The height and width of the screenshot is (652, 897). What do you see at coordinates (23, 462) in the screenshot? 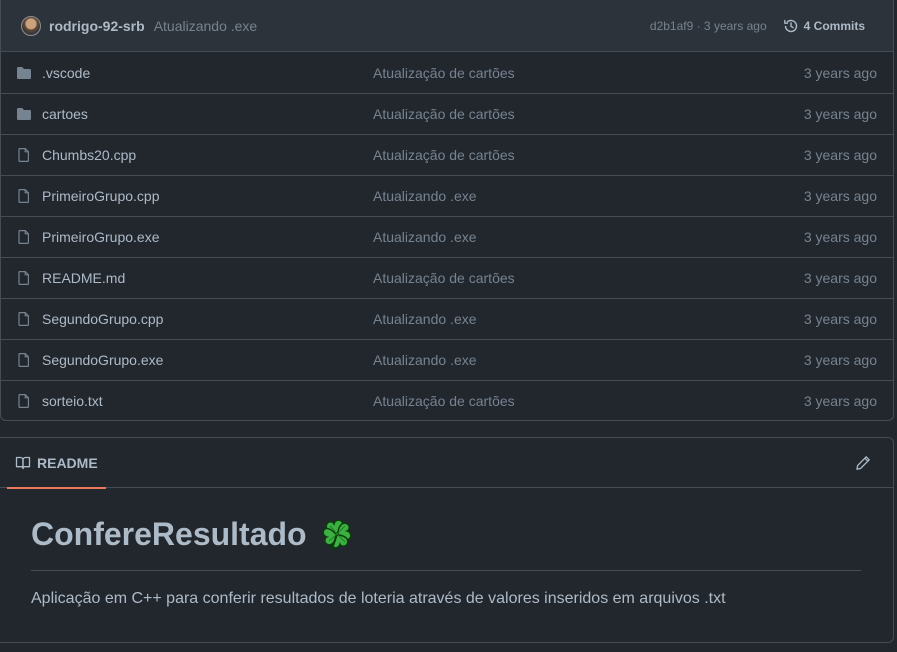
I see `book-icon` at bounding box center [23, 462].